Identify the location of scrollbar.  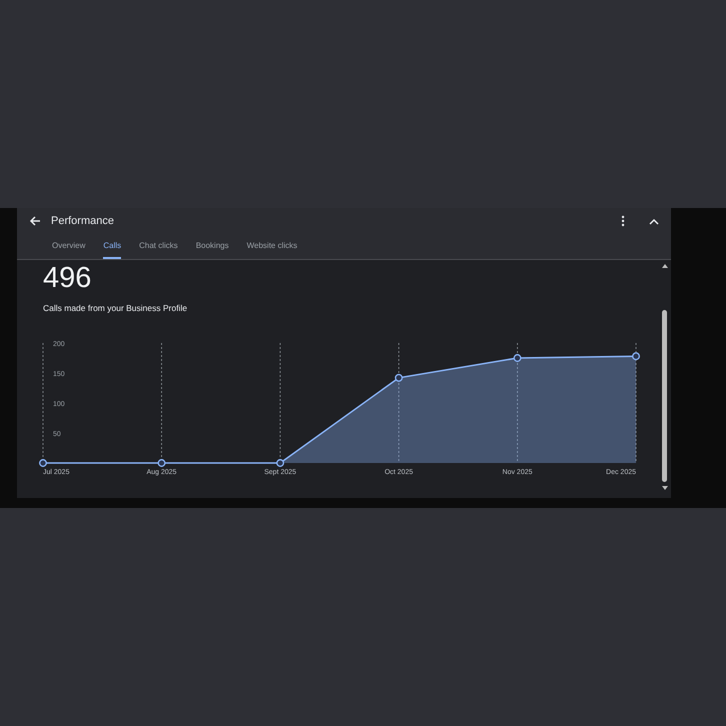
(664, 377).